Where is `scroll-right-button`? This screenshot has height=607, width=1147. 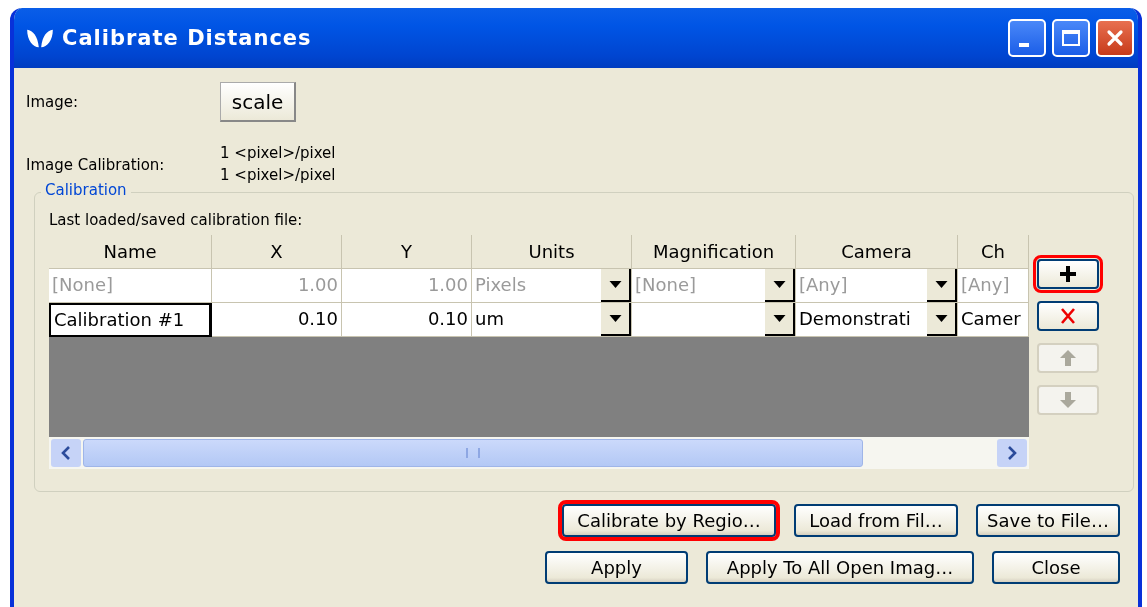
scroll-right-button is located at coordinates (1012, 453).